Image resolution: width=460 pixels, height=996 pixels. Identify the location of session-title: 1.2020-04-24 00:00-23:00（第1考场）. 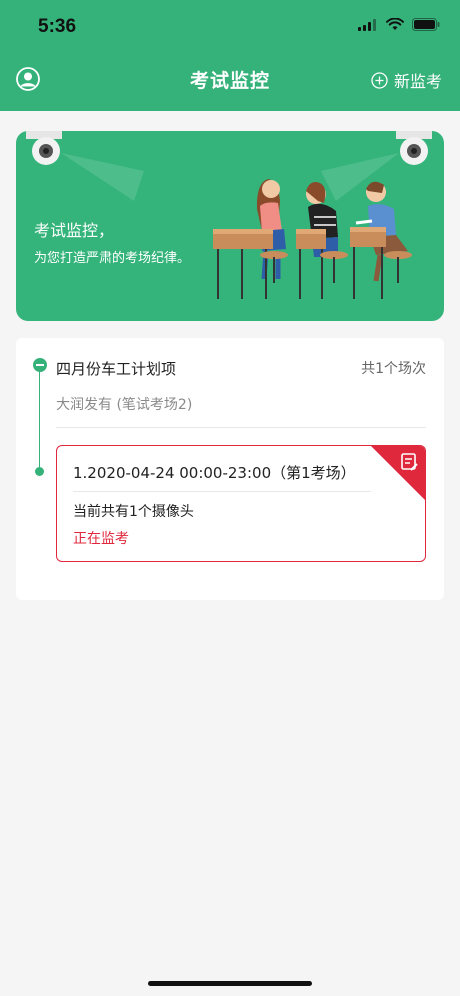
(214, 473).